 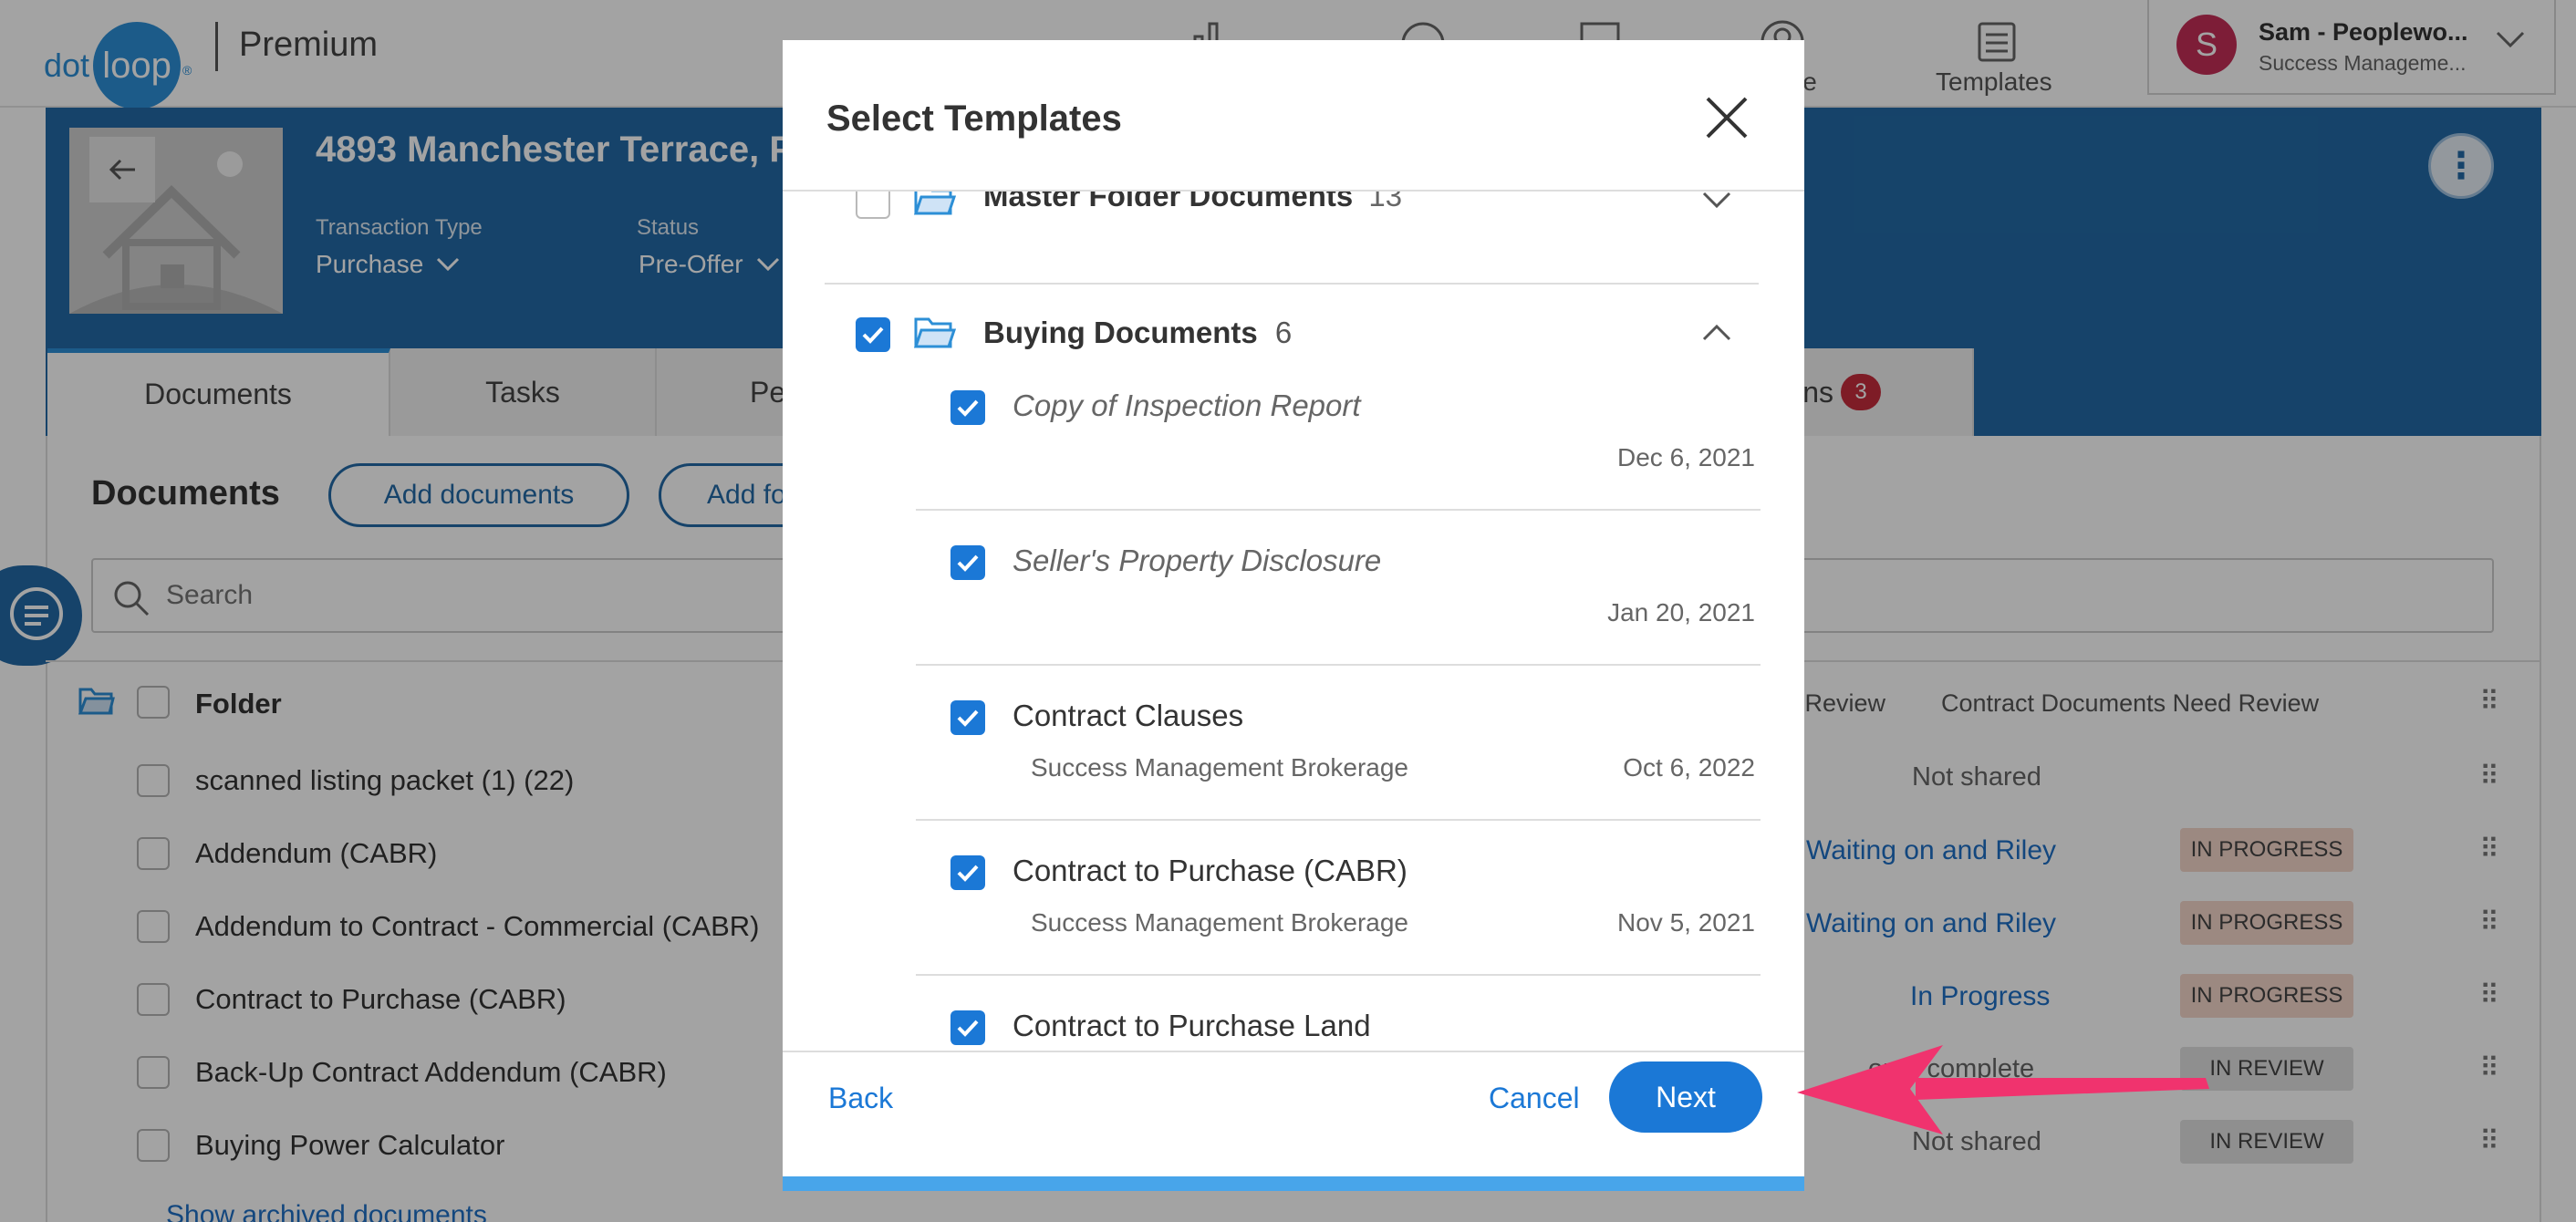 I want to click on cancel-button: Cancel, so click(x=1535, y=1098).